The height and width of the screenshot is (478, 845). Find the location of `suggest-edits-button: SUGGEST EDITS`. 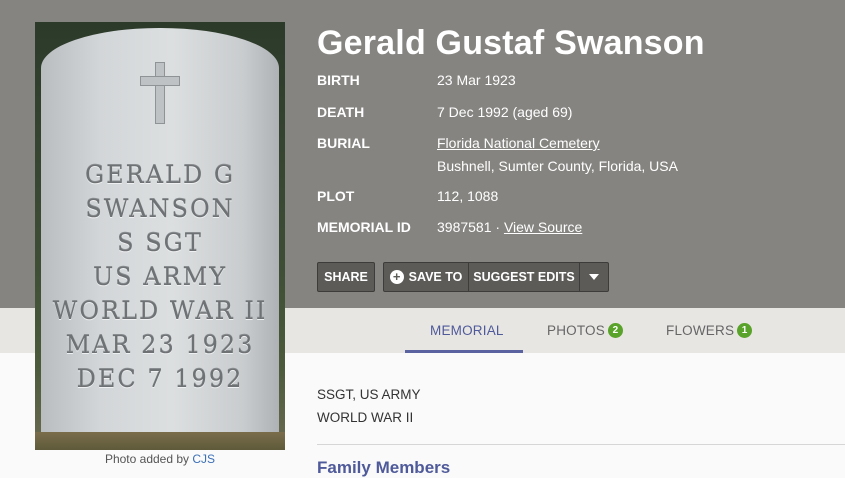

suggest-edits-button: SUGGEST EDITS is located at coordinates (524, 277).